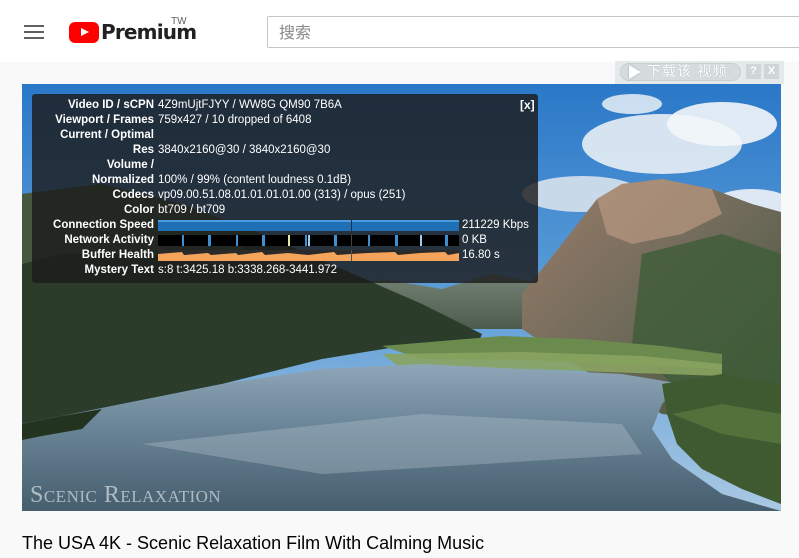 This screenshot has height=558, width=799. I want to click on stats-label: Mystery Text, so click(119, 270).